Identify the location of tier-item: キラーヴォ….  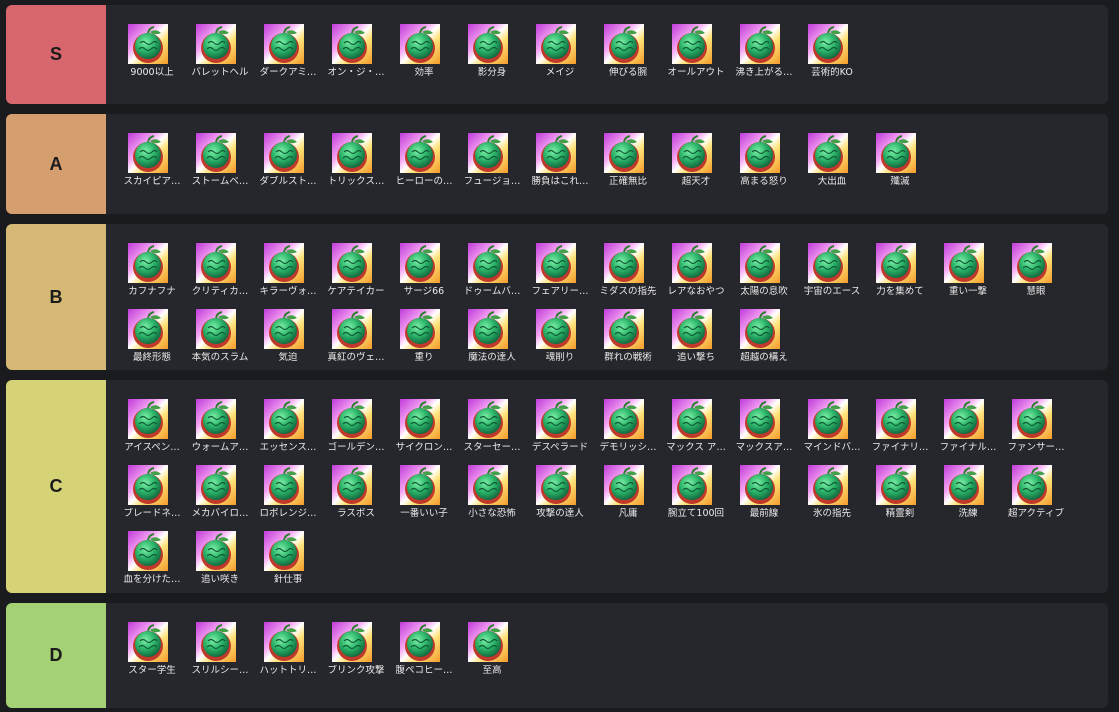
(288, 265).